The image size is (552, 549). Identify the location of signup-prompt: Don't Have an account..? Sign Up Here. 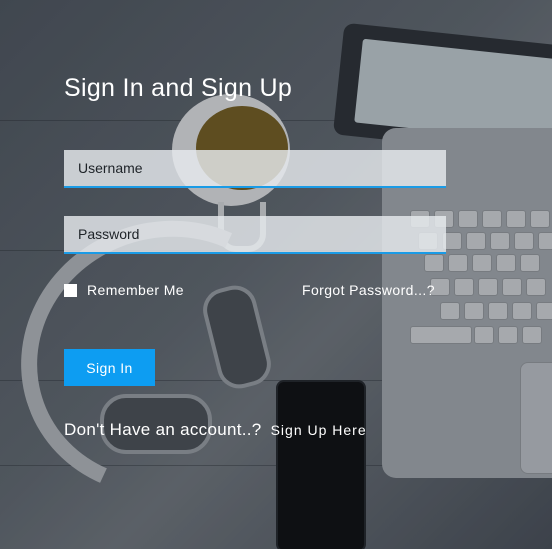
(215, 430).